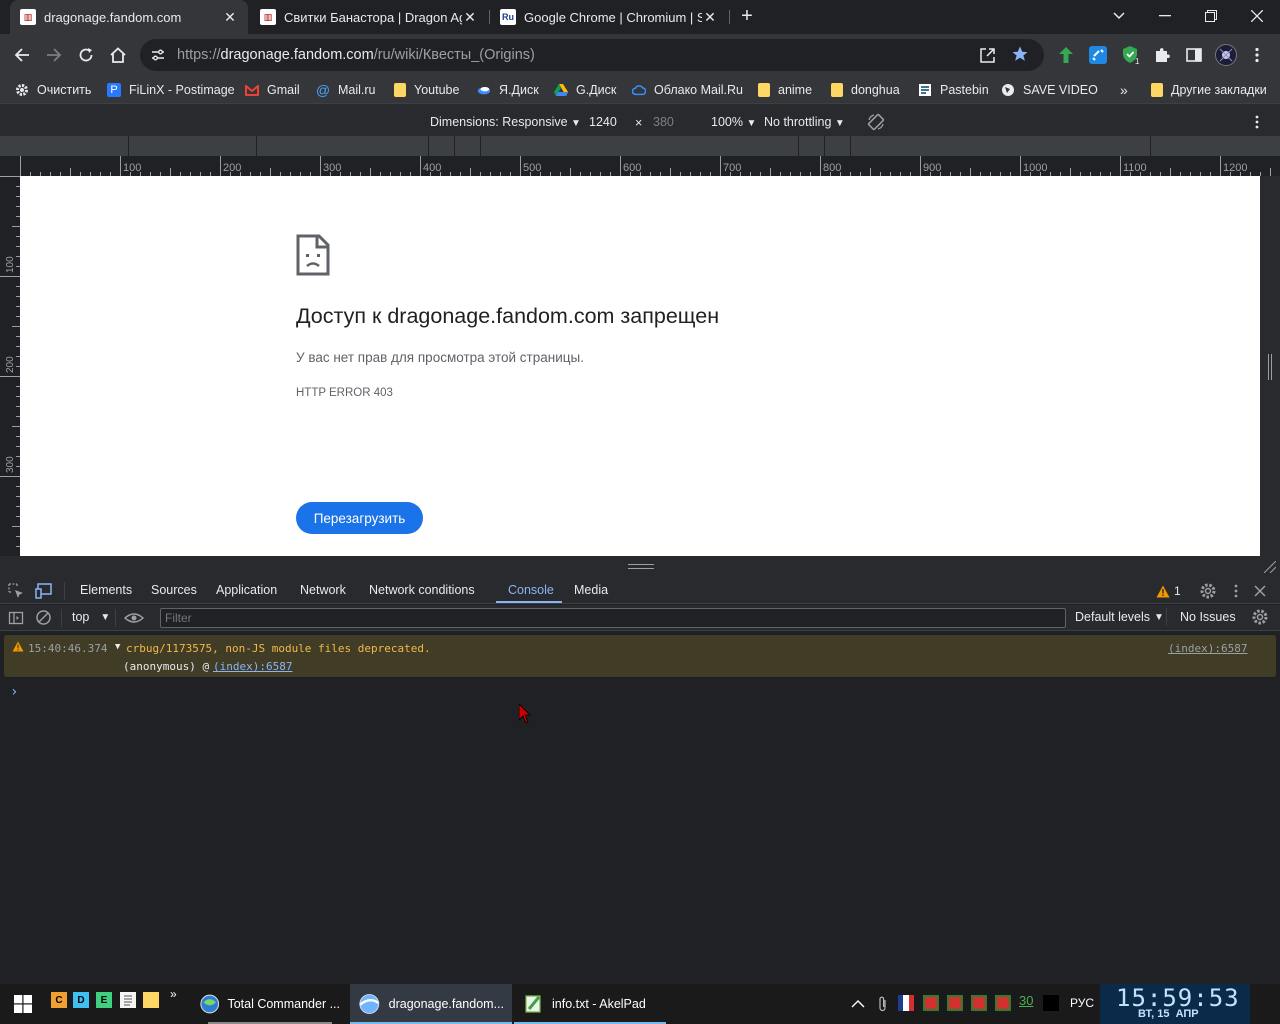 The image size is (1280, 1024). Describe the element at coordinates (1168, 591) in the screenshot. I see `issues-counter: 1` at that location.